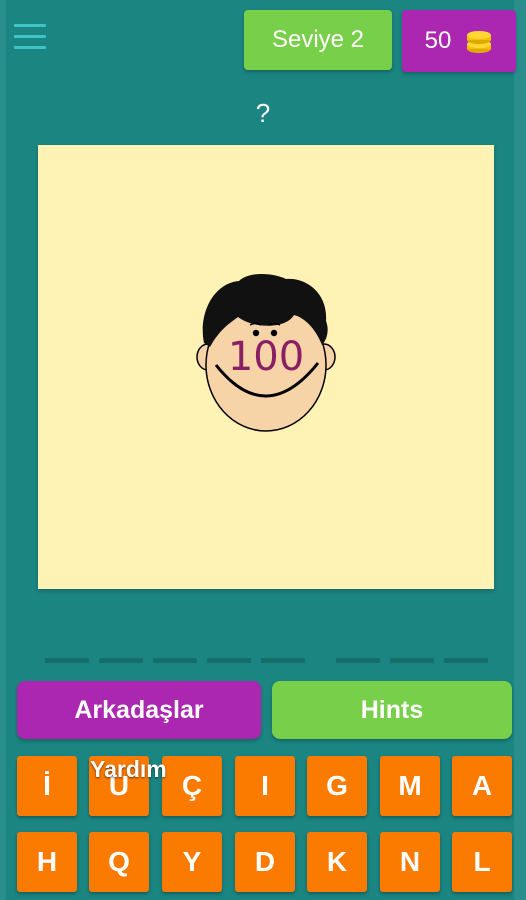 The width and height of the screenshot is (526, 900). I want to click on level-badge: Seviye 2, so click(318, 40).